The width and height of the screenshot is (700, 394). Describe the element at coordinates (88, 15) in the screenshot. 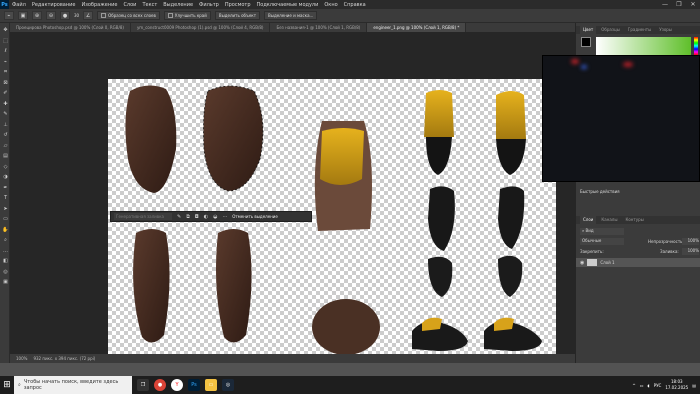

I see `angle-icon: ∠` at that location.